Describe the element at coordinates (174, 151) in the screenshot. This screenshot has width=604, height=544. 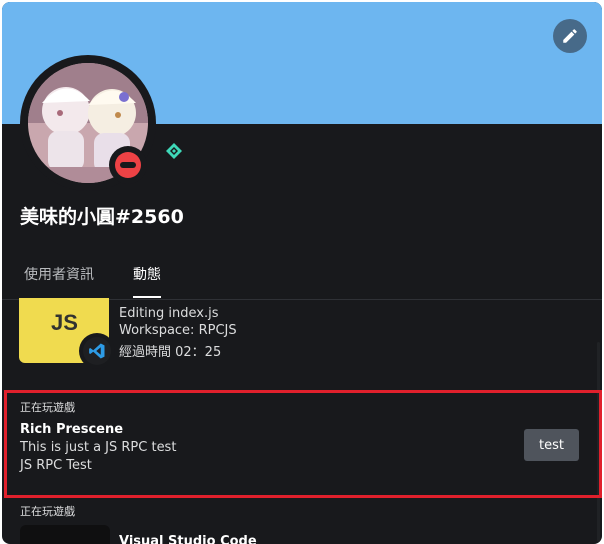
I see `nitro-badge-icon` at that location.